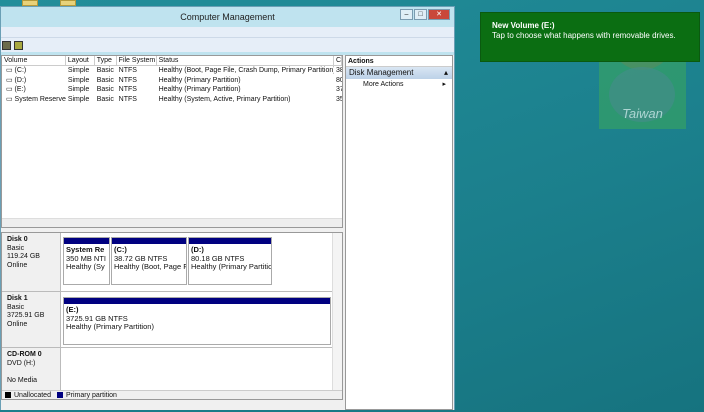 The image size is (704, 412). What do you see at coordinates (36, 99) in the screenshot?
I see `table-cell: ▭ System Reserved` at bounding box center [36, 99].